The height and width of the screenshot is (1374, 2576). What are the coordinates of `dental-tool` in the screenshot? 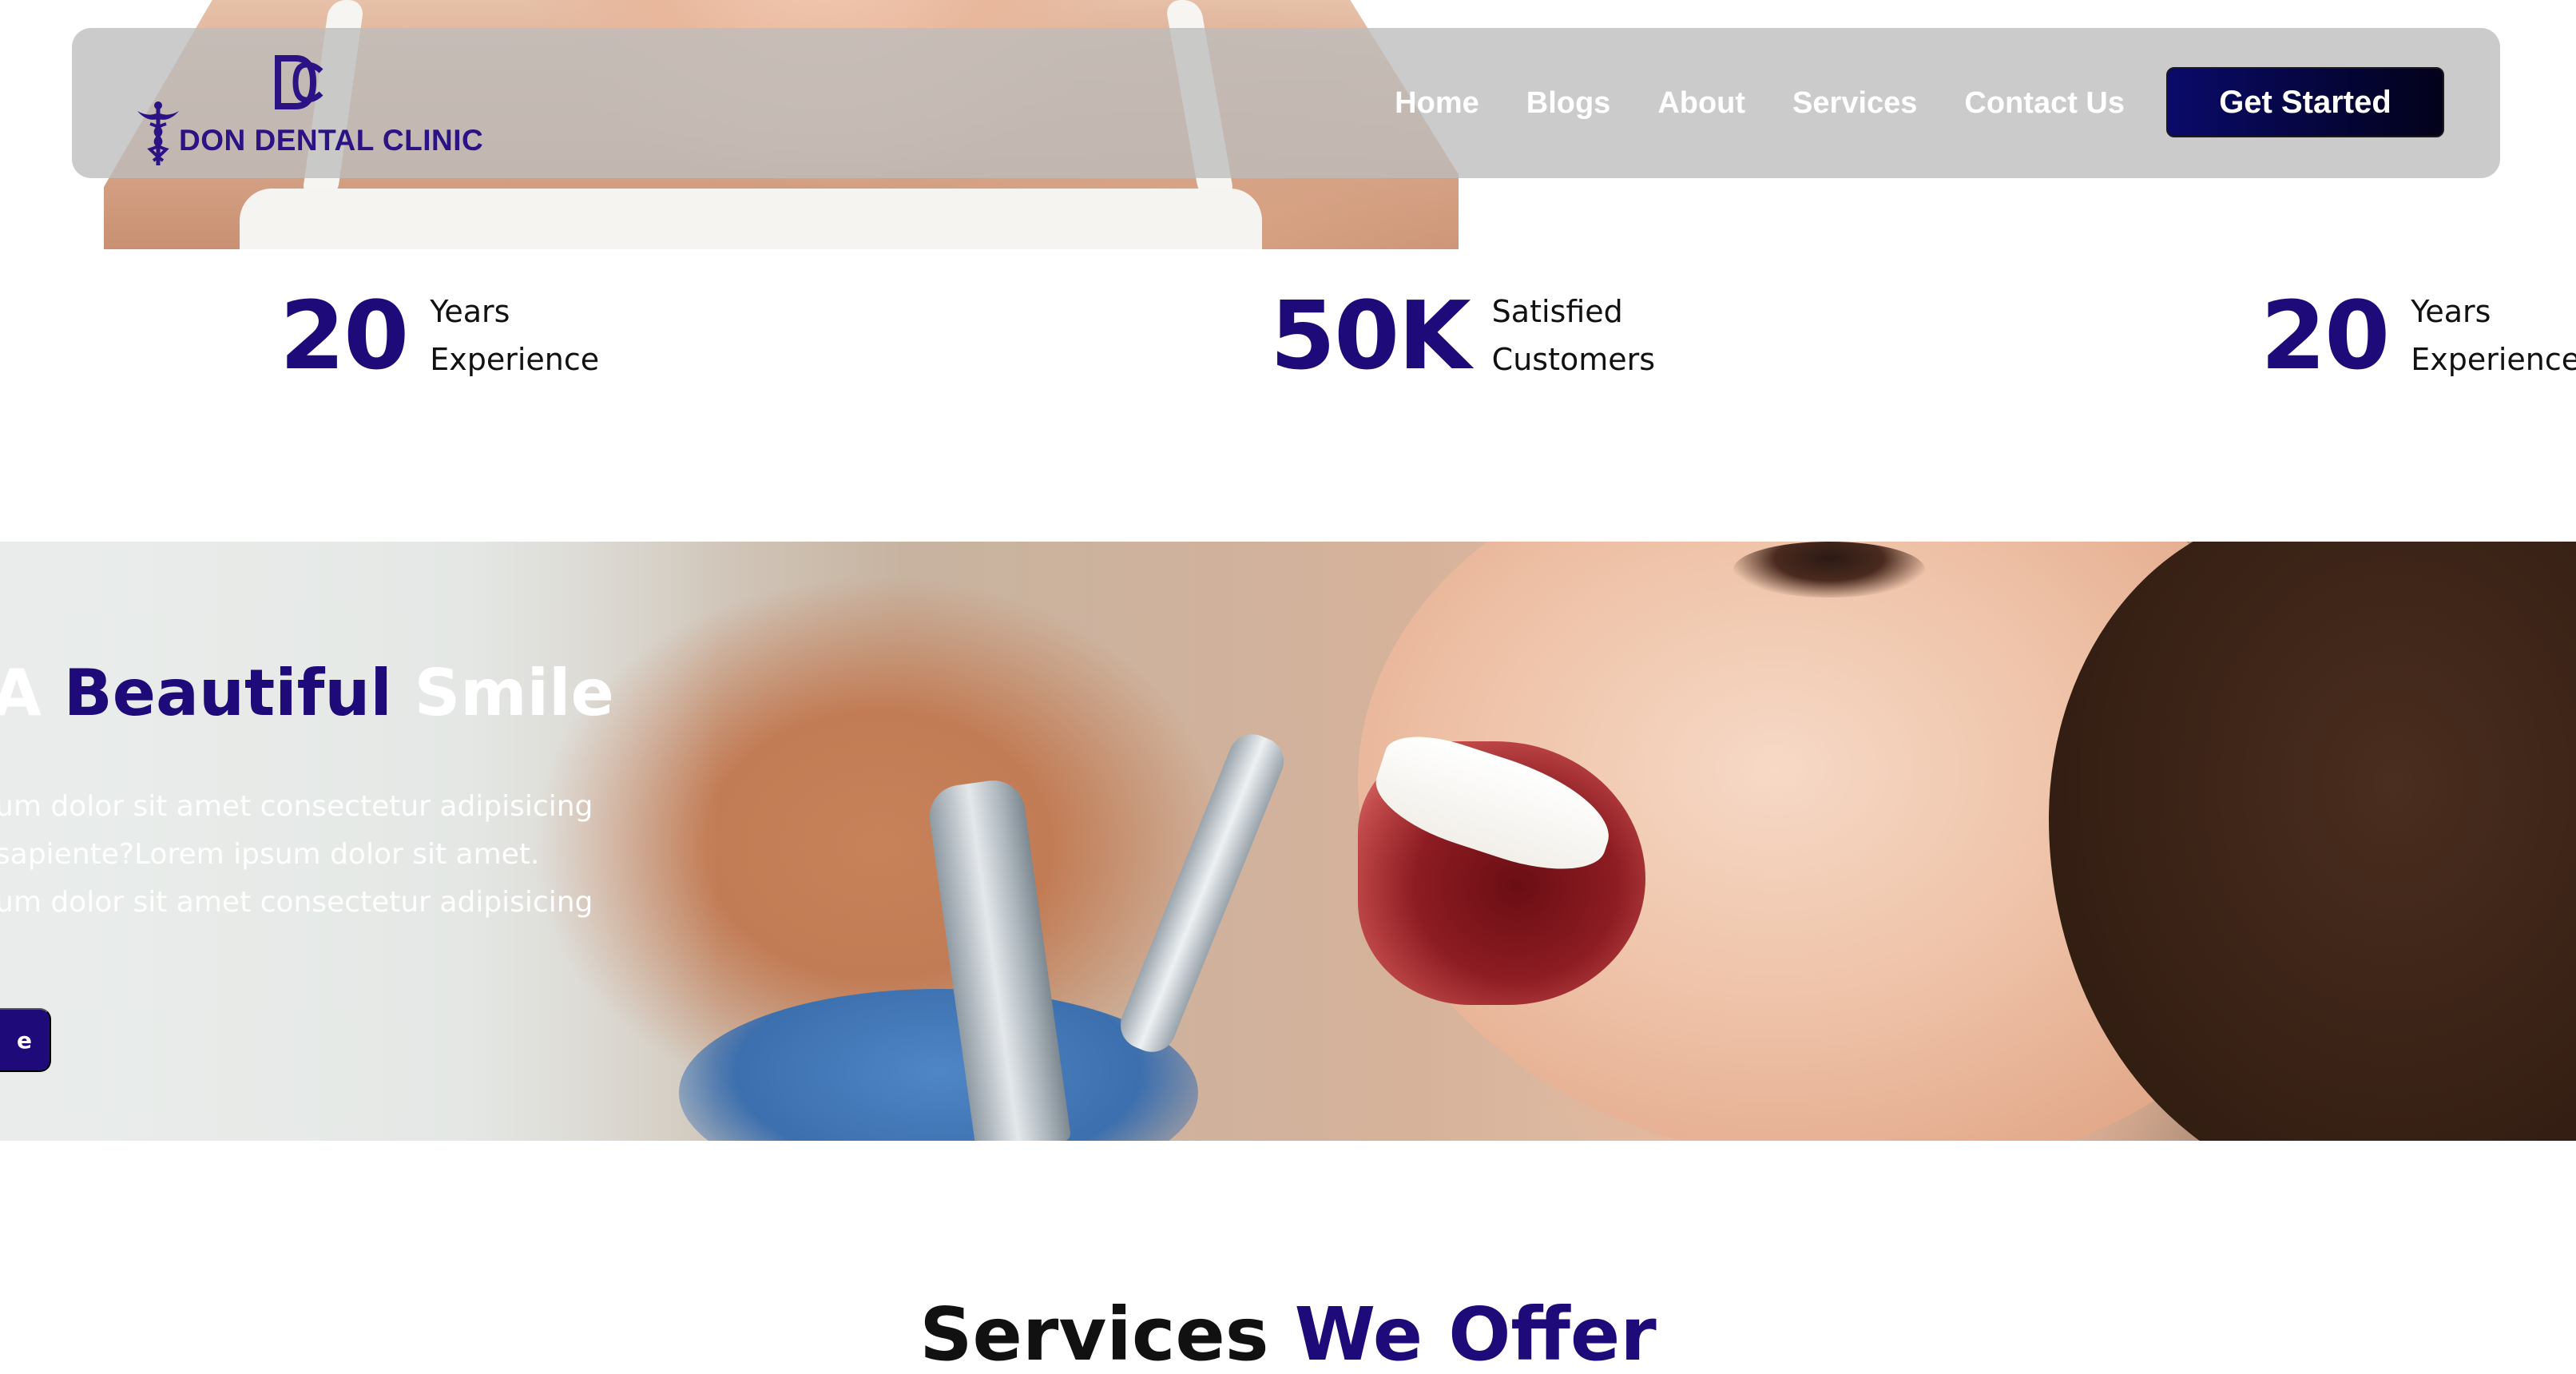 It's located at (1202, 893).